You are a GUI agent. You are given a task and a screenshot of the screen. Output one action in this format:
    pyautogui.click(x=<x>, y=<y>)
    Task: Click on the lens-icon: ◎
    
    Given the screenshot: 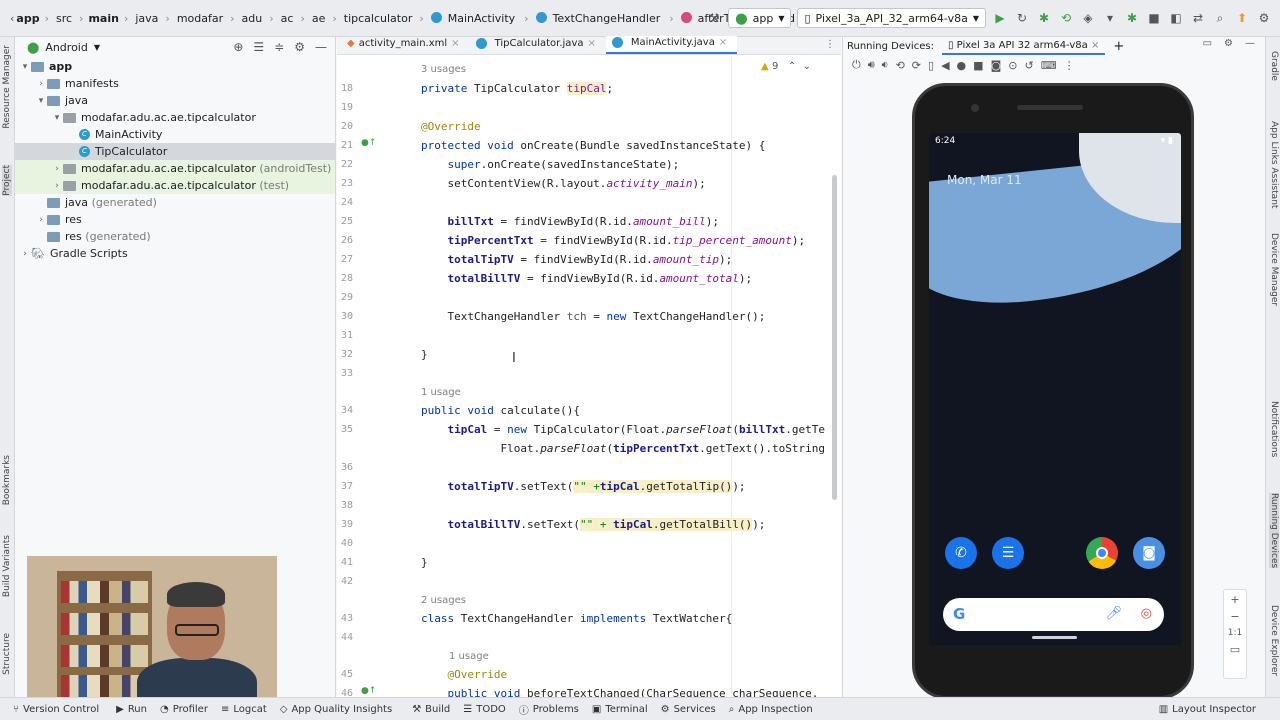 What is the action you would take?
    pyautogui.click(x=1146, y=613)
    